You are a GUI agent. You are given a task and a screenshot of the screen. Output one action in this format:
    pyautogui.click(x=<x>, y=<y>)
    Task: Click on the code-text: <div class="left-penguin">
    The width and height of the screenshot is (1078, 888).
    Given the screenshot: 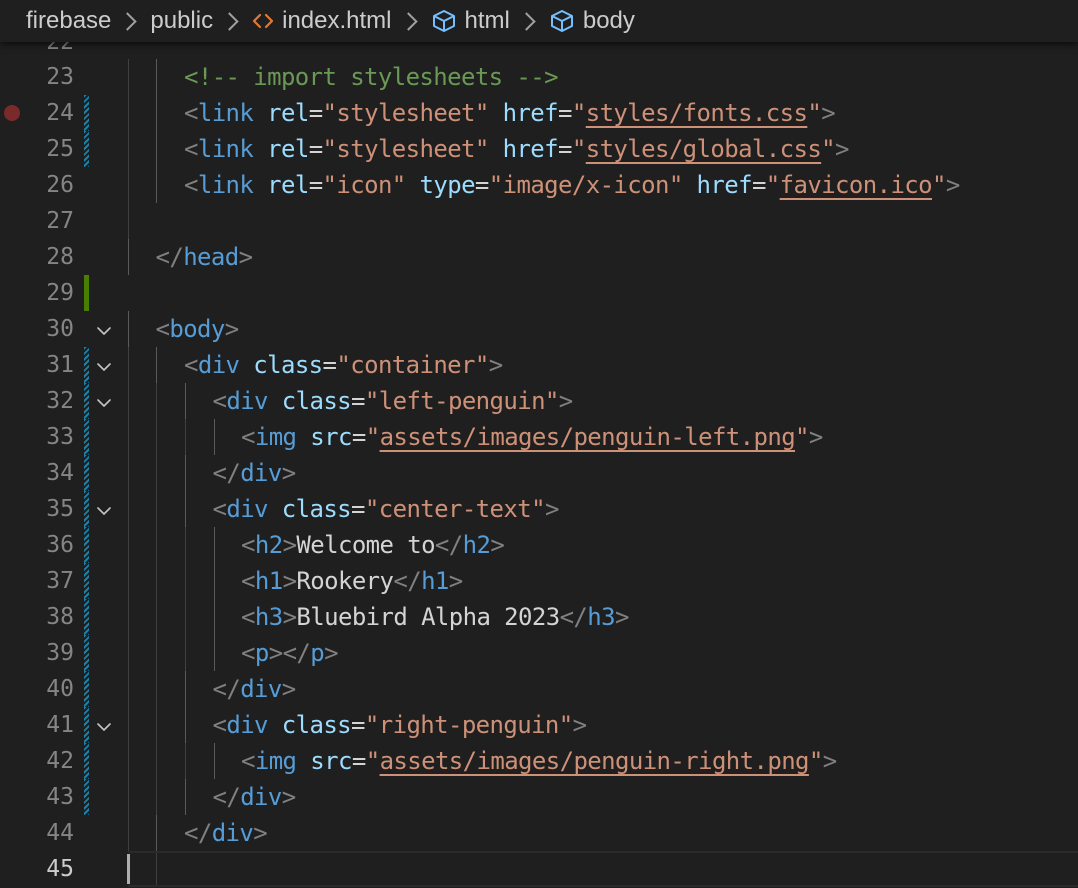 What is the action you would take?
    pyautogui.click(x=393, y=401)
    